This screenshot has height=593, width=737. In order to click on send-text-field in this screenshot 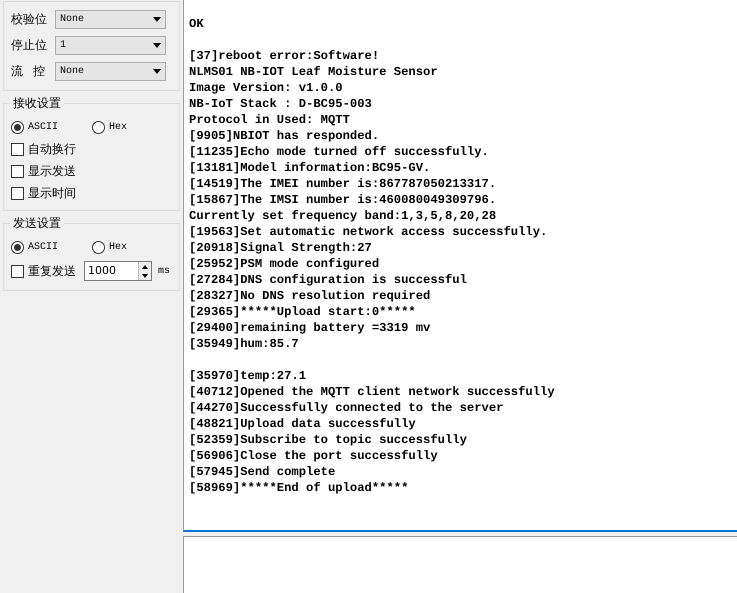, I will do `click(460, 564)`.